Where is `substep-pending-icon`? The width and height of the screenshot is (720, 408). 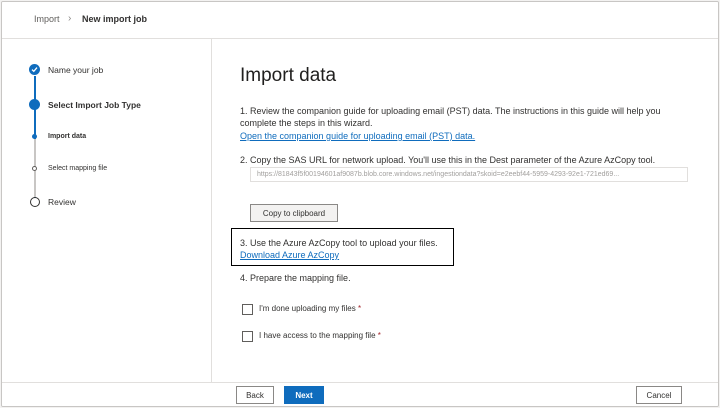
substep-pending-icon is located at coordinates (34, 168).